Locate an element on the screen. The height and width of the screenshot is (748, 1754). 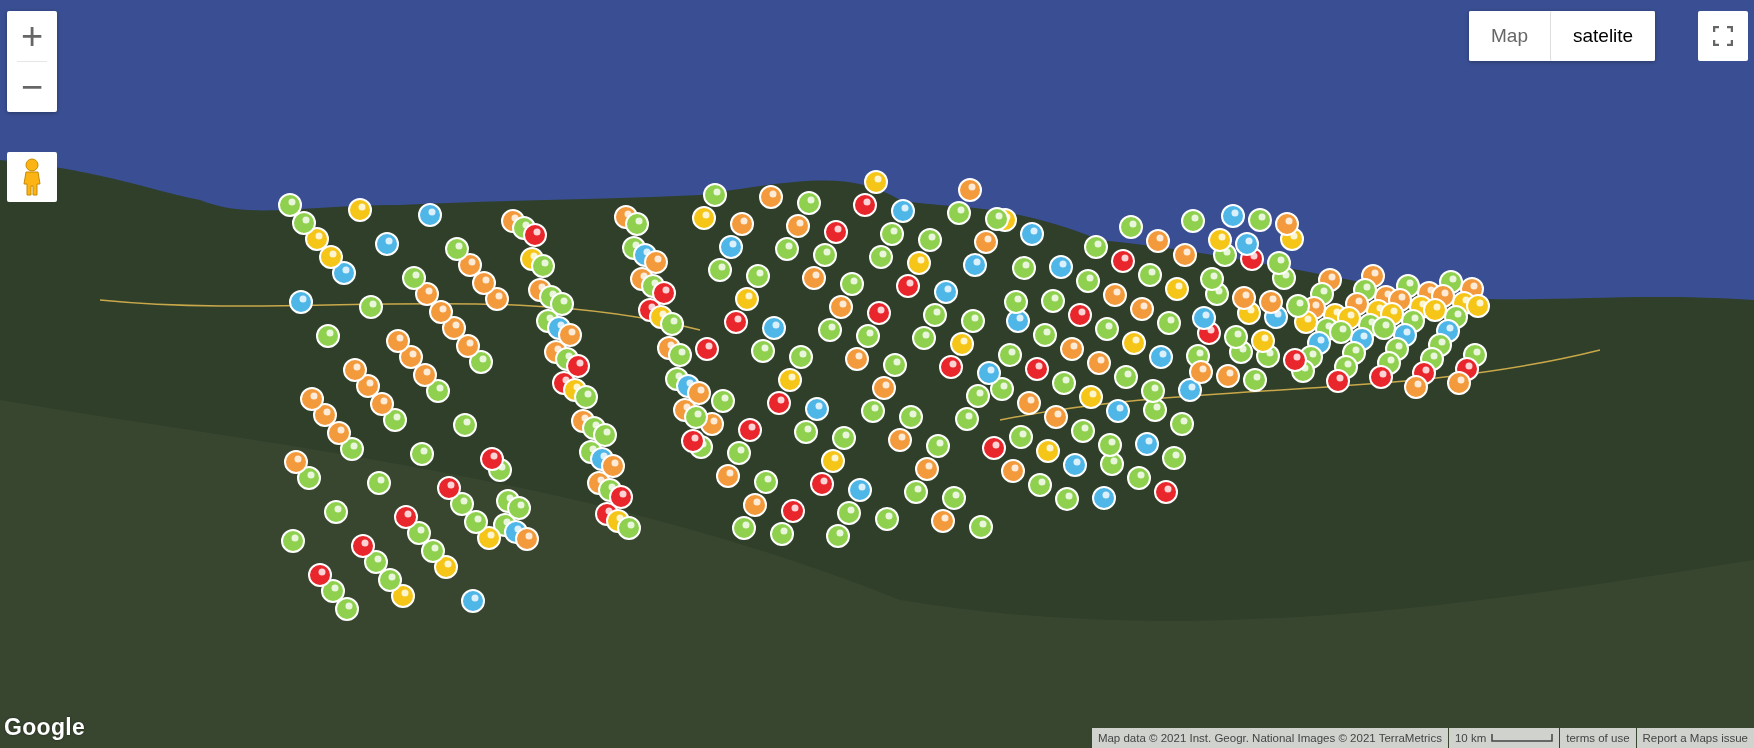
google-logo: Google is located at coordinates (45, 727).